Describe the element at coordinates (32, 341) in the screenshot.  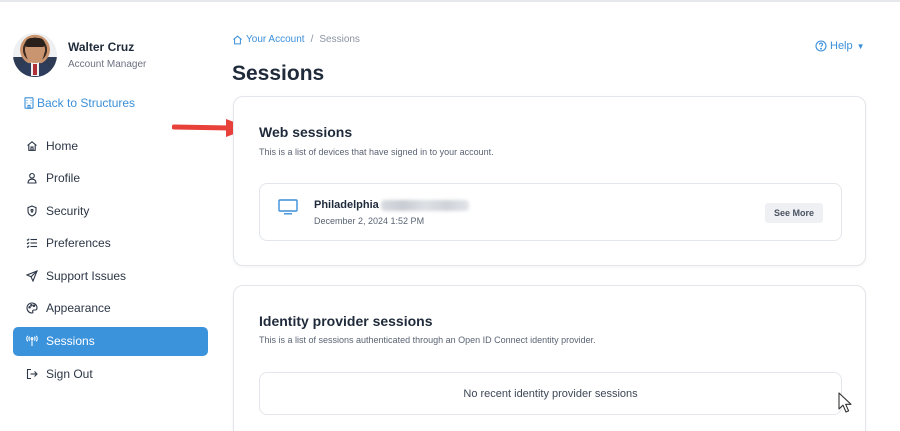
I see `broadcast-icon` at that location.